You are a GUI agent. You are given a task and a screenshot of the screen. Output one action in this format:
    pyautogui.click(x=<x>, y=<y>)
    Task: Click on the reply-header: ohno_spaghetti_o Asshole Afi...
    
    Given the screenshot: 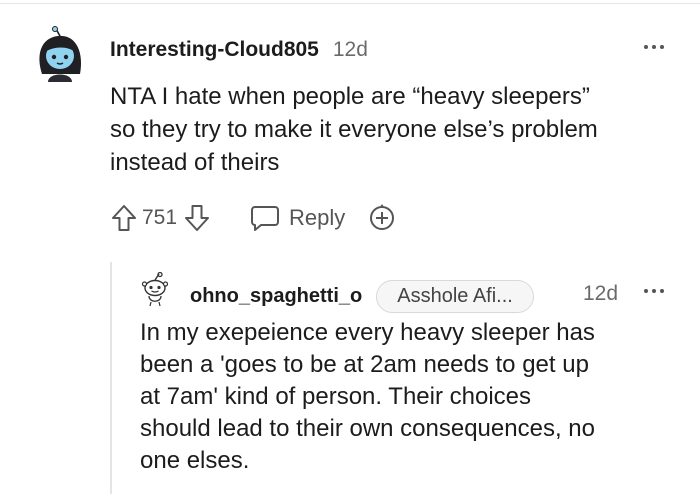 What is the action you would take?
    pyautogui.click(x=362, y=296)
    